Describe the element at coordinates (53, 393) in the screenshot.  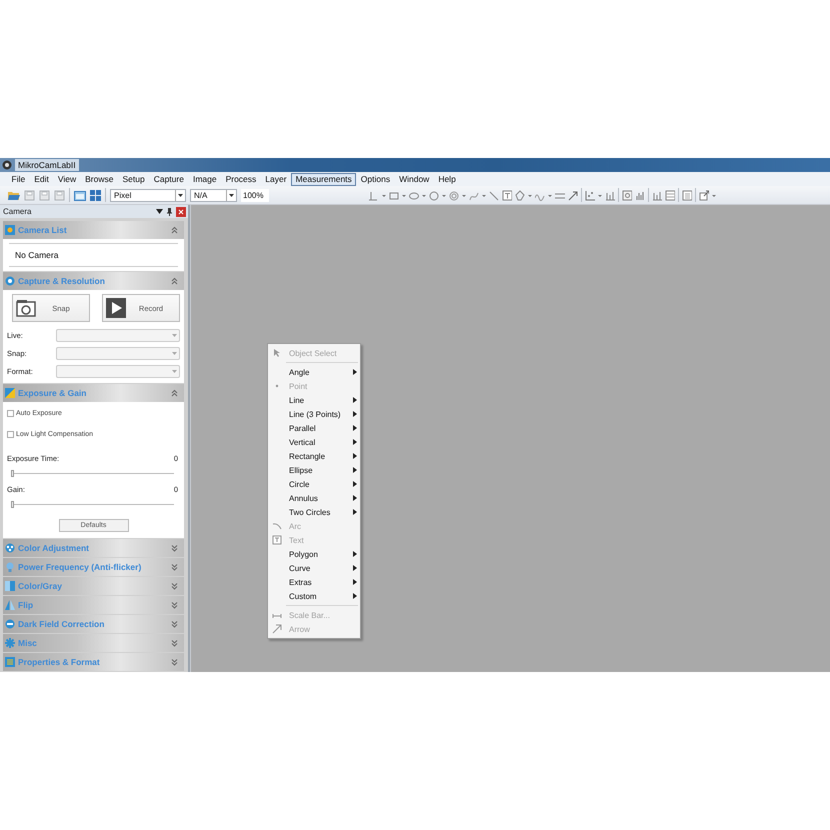
I see `section-title: Exposure & Gain` at that location.